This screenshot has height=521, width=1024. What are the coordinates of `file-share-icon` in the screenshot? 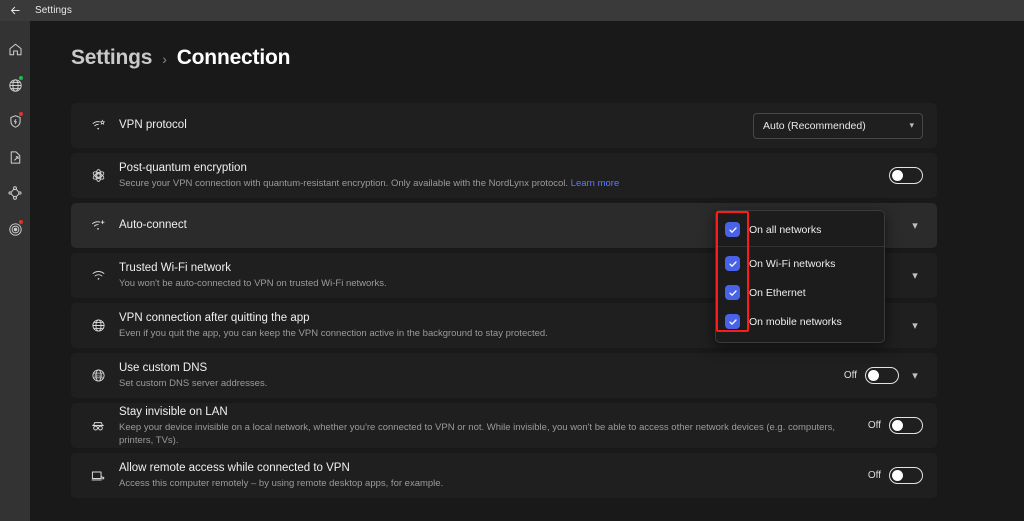 It's located at (15, 157).